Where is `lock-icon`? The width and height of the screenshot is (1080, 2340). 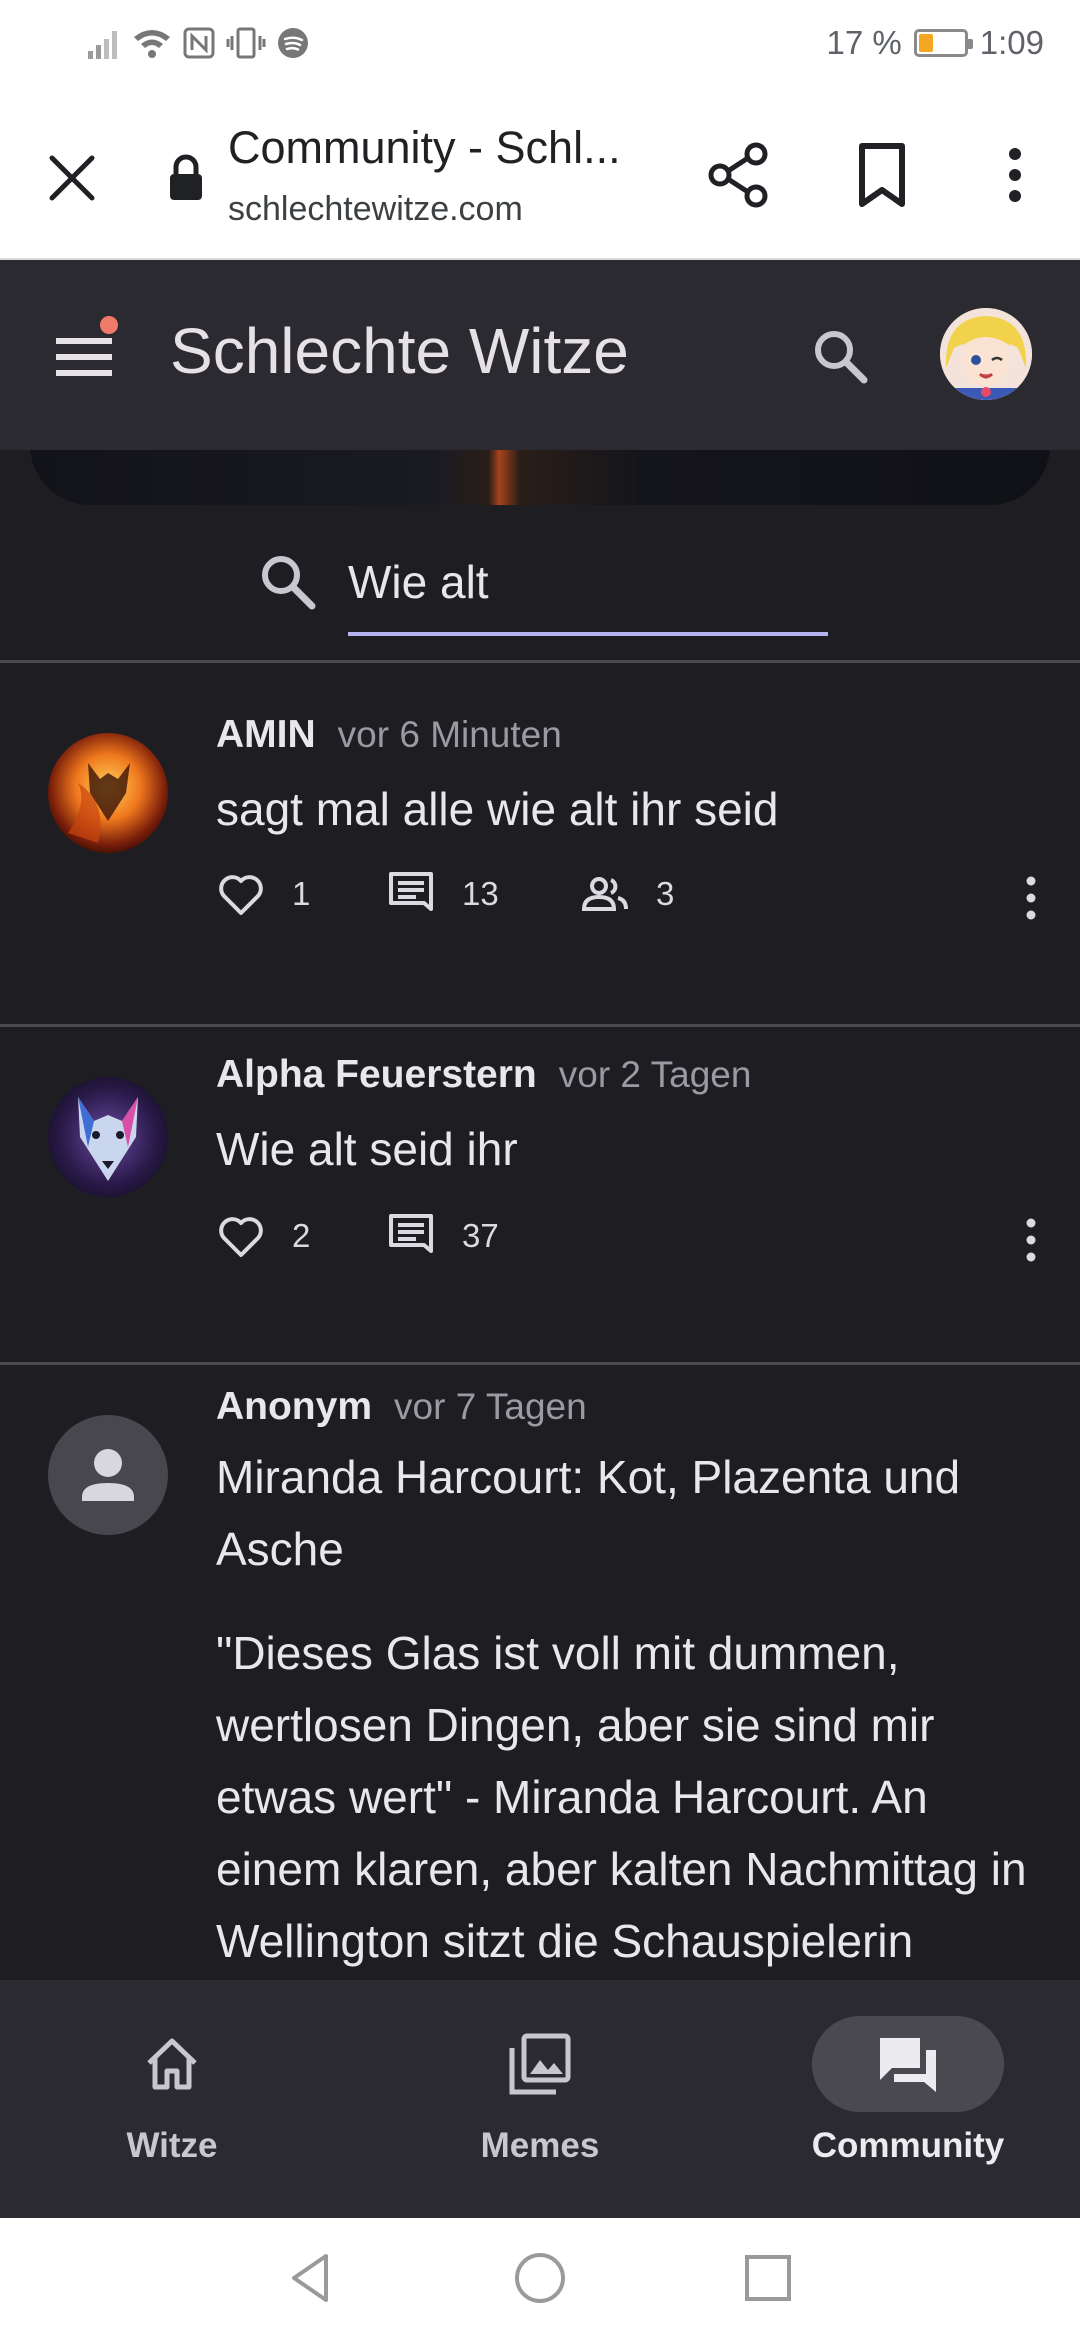
lock-icon is located at coordinates (186, 177).